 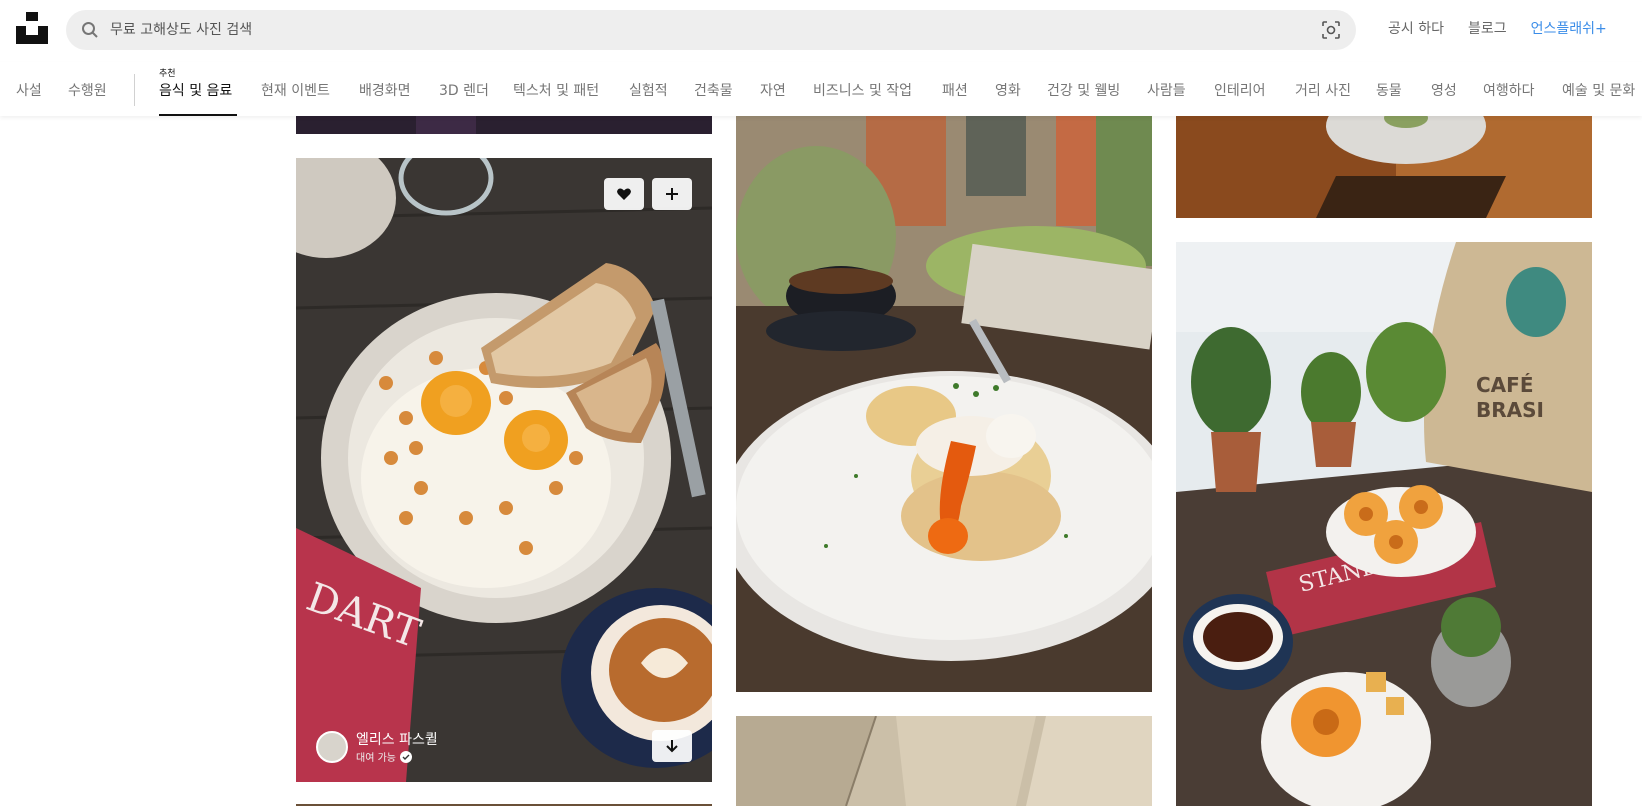 What do you see at coordinates (1509, 90) in the screenshot?
I see `nav-item-travel: 여행하다` at bounding box center [1509, 90].